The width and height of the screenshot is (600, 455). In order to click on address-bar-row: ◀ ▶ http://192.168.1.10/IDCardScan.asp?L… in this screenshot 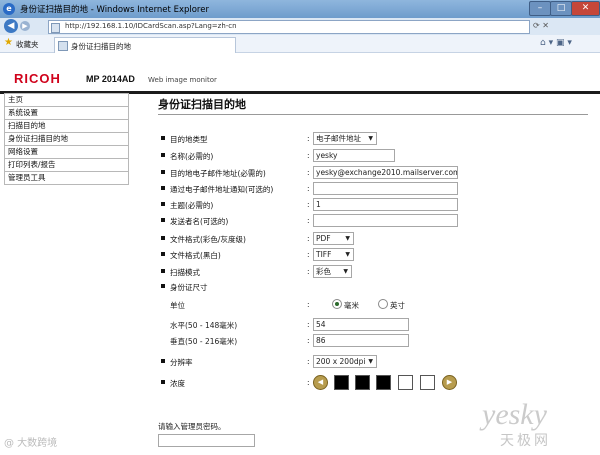, I will do `click(300, 26)`.